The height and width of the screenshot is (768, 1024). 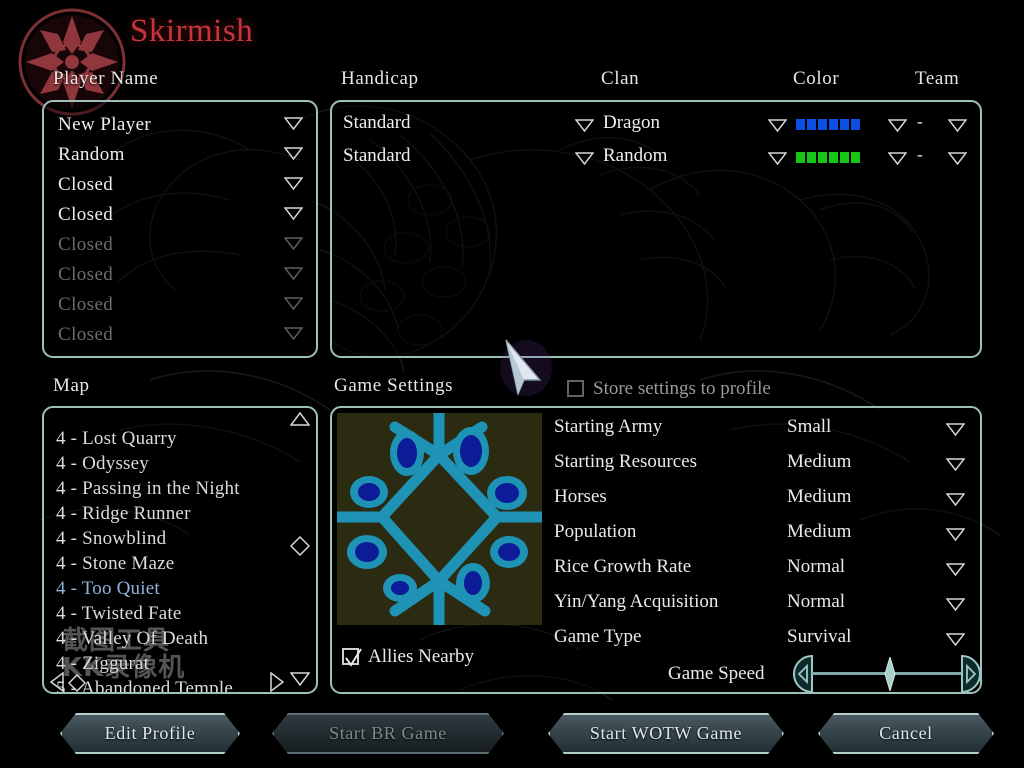 I want to click on player-name-label: Random, so click(x=91, y=154).